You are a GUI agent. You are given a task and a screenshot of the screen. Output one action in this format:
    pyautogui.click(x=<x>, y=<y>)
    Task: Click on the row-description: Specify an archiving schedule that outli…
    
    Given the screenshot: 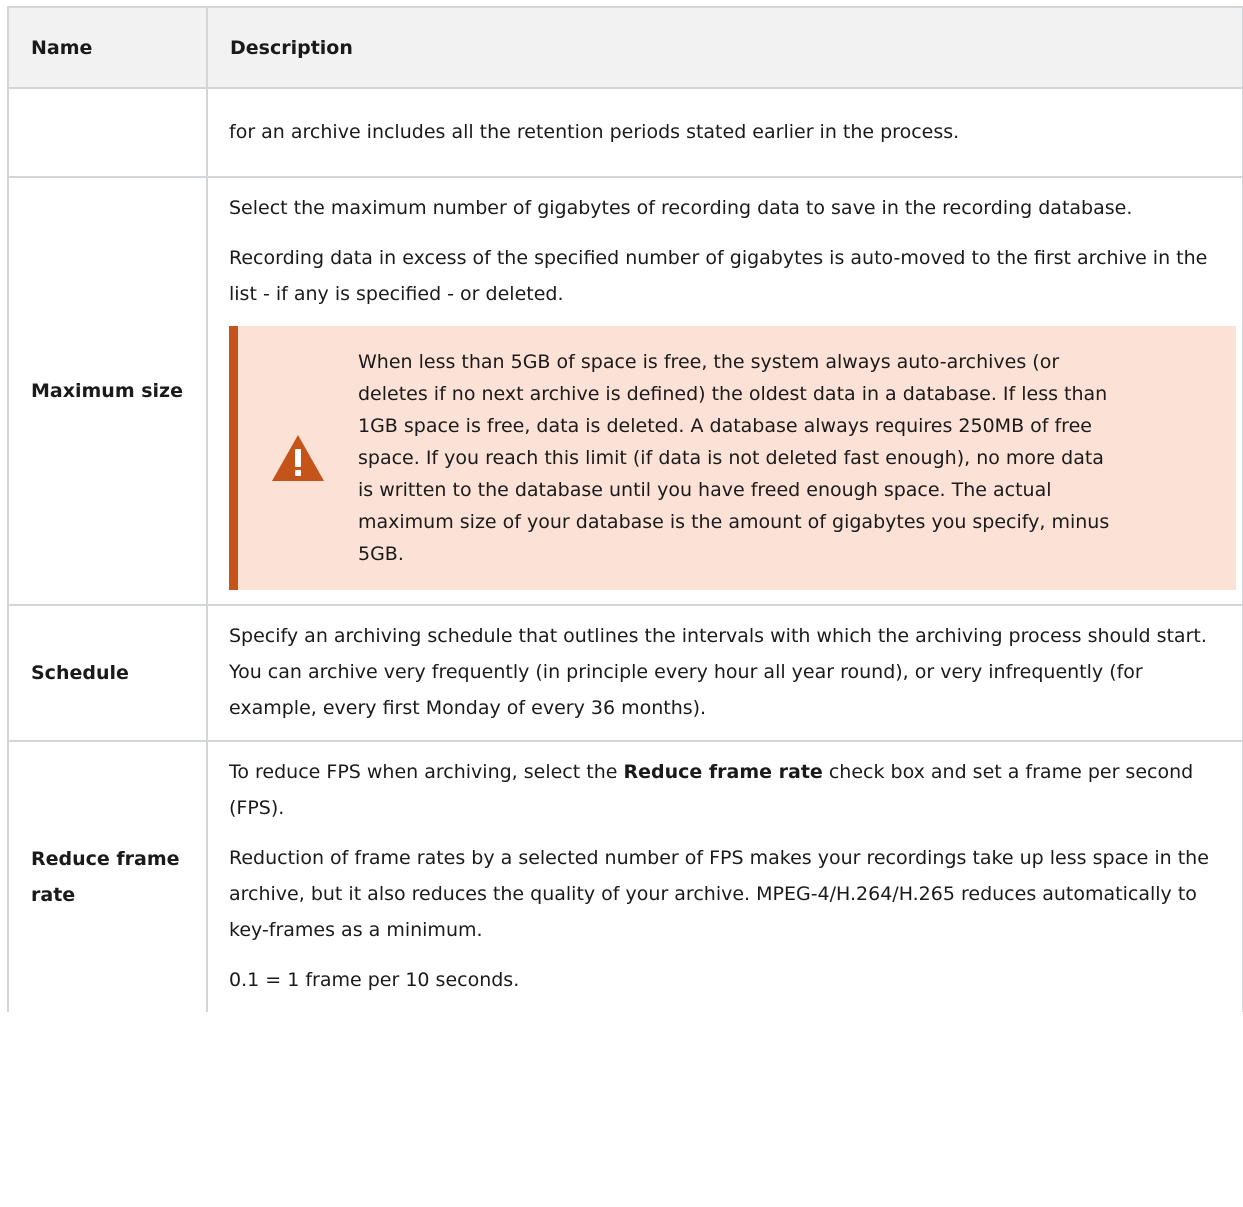 What is the action you would take?
    pyautogui.click(x=724, y=673)
    